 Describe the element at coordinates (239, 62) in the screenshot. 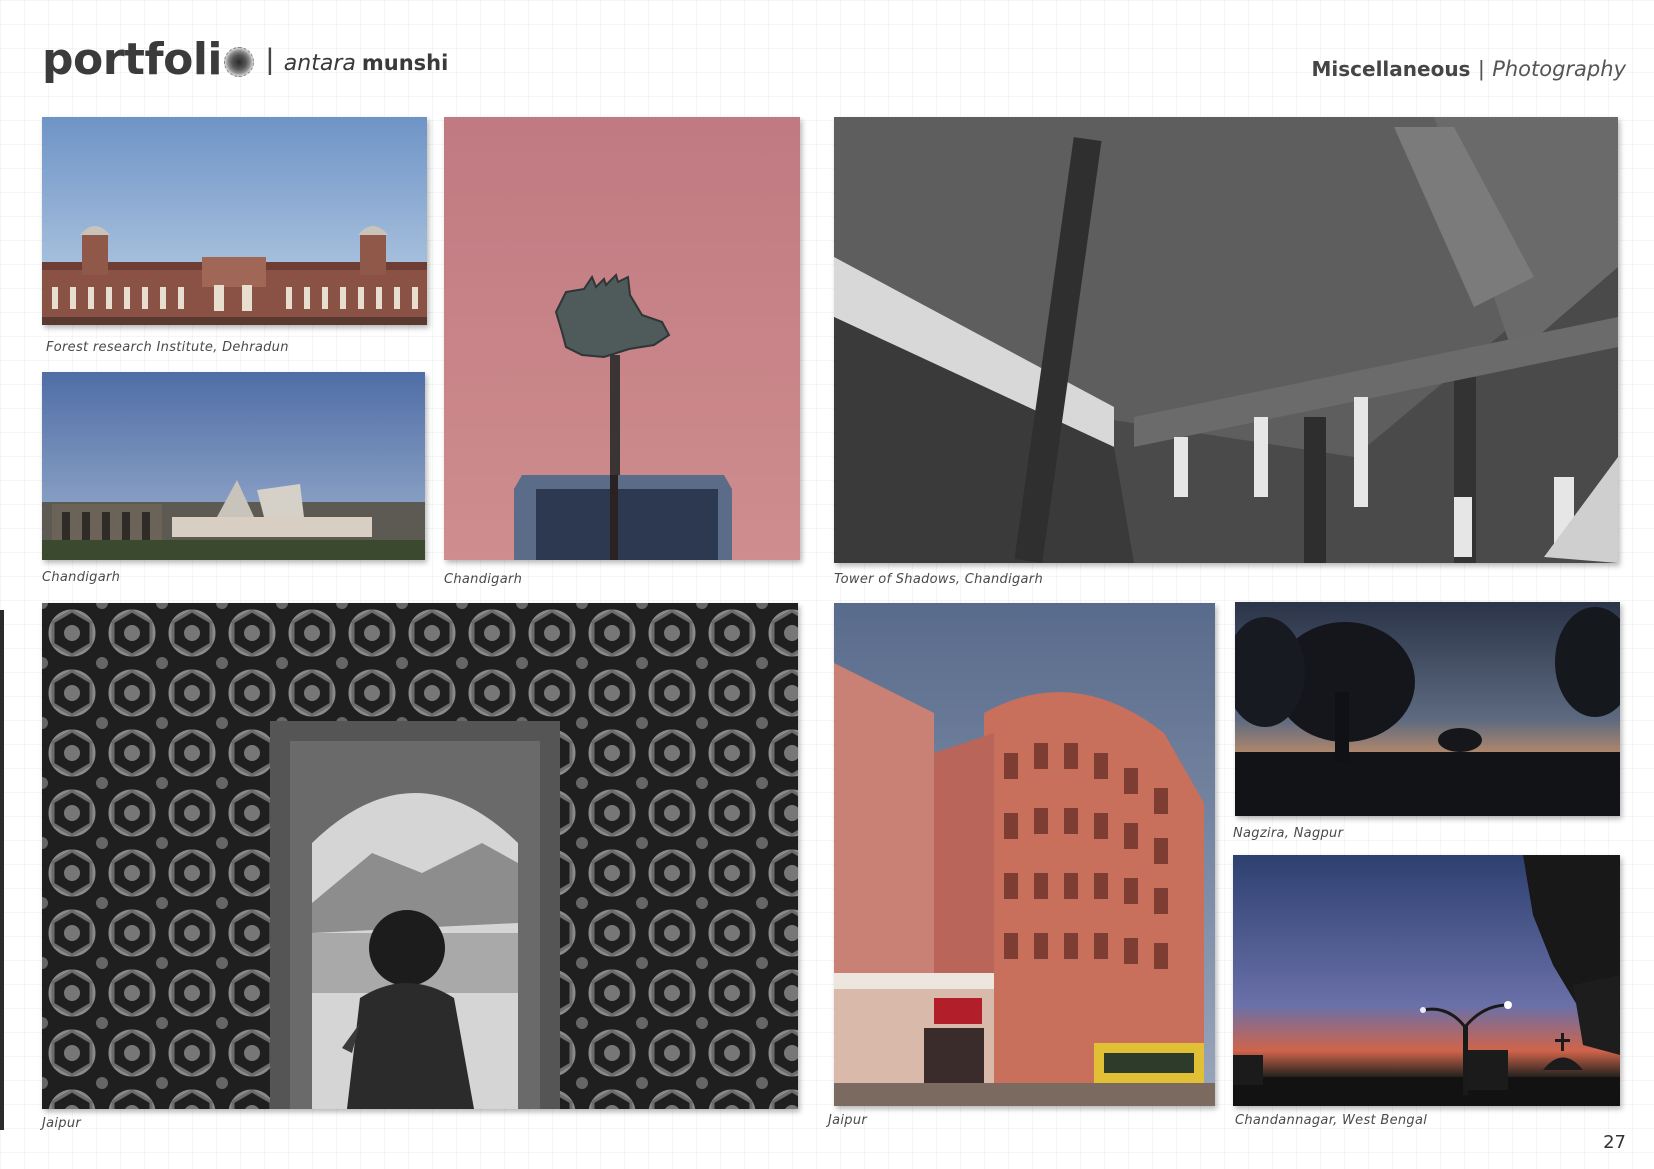

I see `brand-o-logo-icon` at that location.